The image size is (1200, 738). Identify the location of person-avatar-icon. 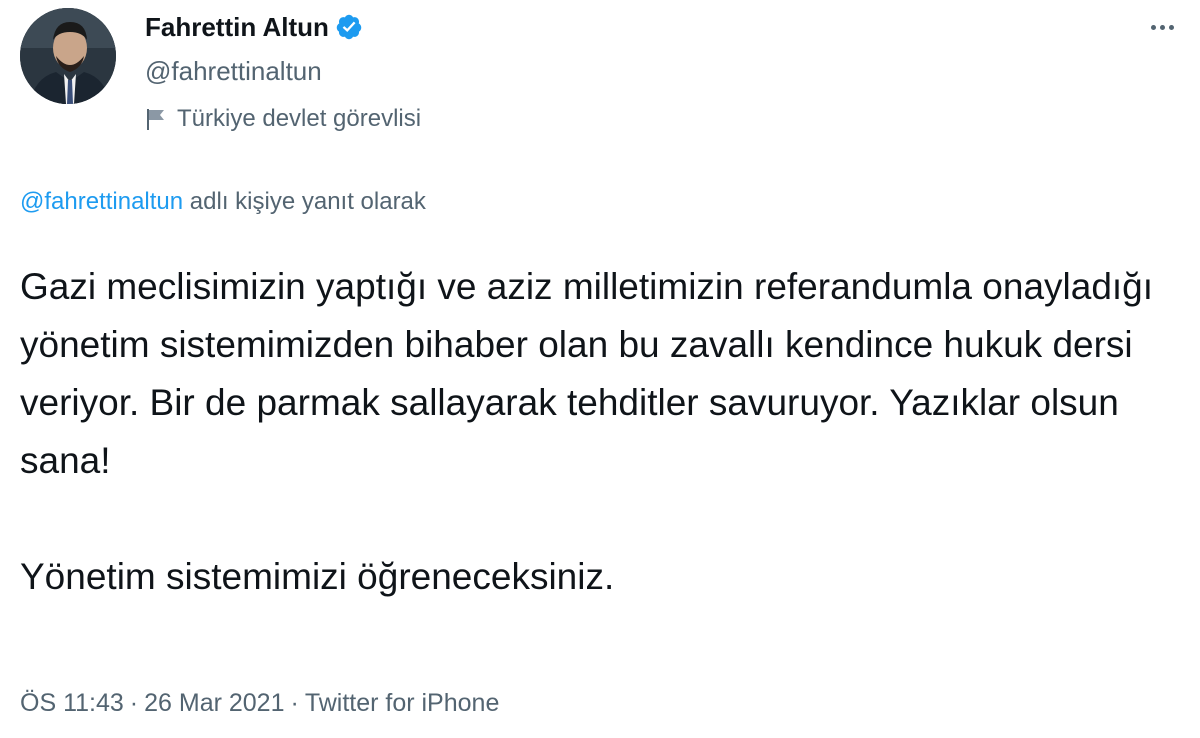
(68, 56).